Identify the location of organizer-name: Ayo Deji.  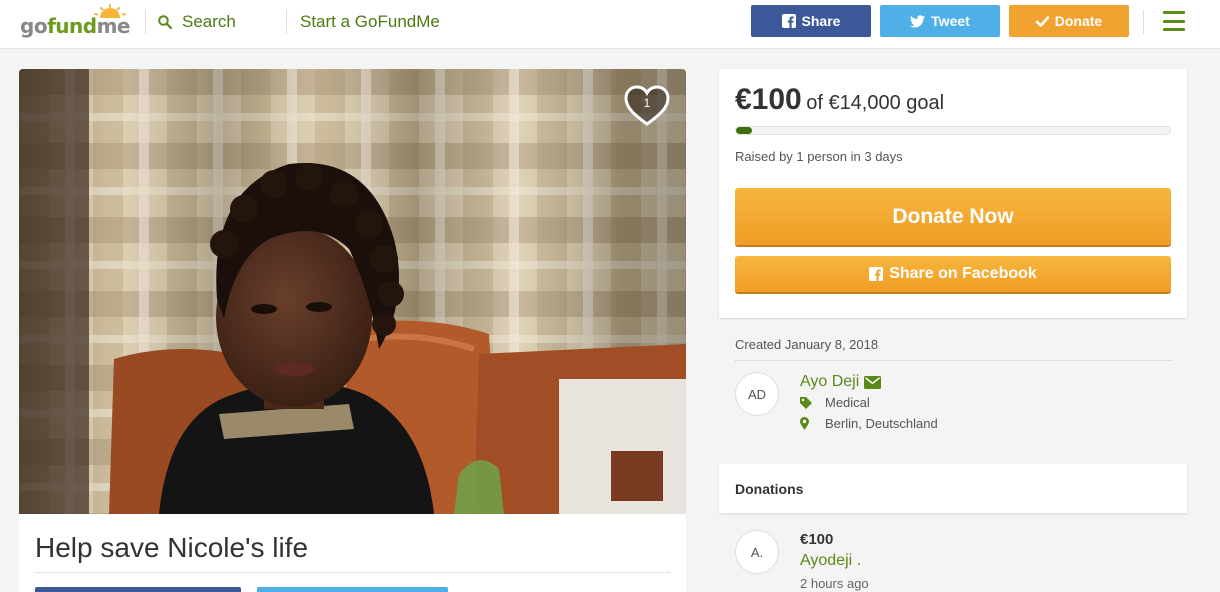
(830, 381).